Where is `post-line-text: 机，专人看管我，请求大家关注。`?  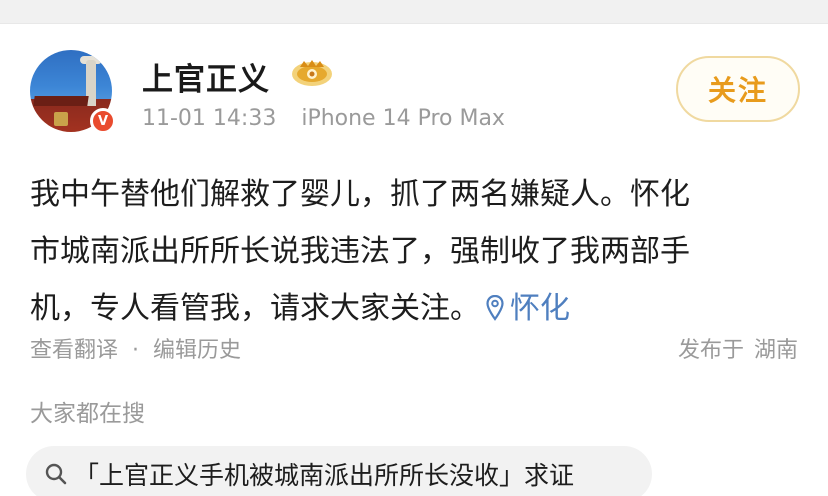 post-line-text: 机，专人看管我，请求大家关注。 is located at coordinates (255, 308).